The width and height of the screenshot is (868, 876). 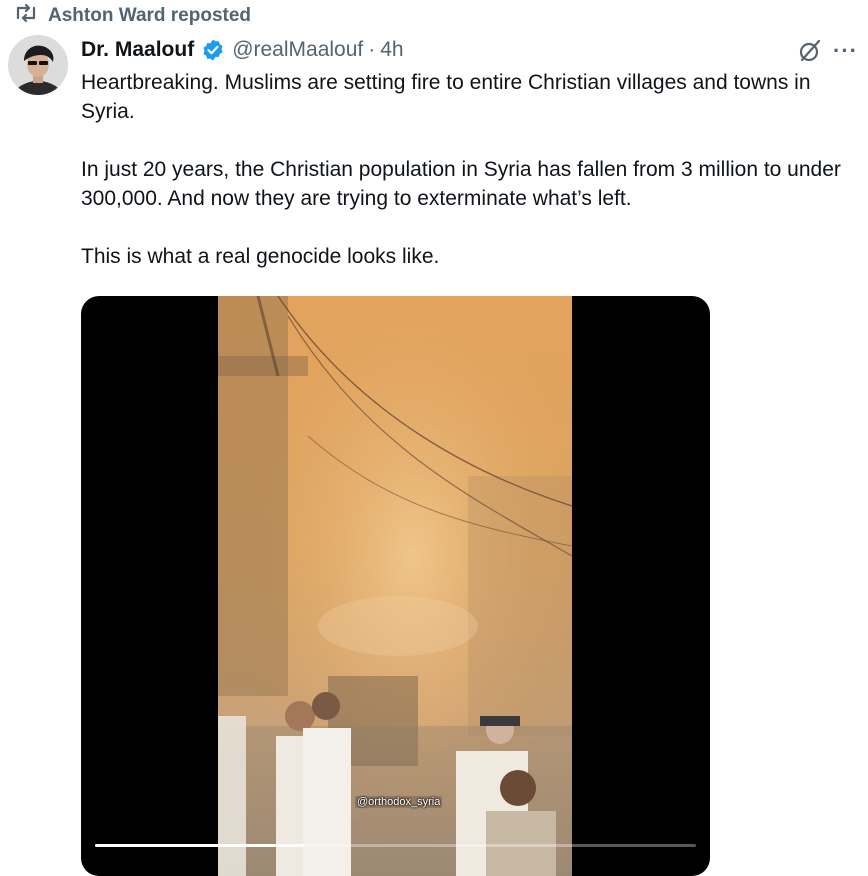 I want to click on repost-indicator: Ashton Ward reposted, so click(x=133, y=16).